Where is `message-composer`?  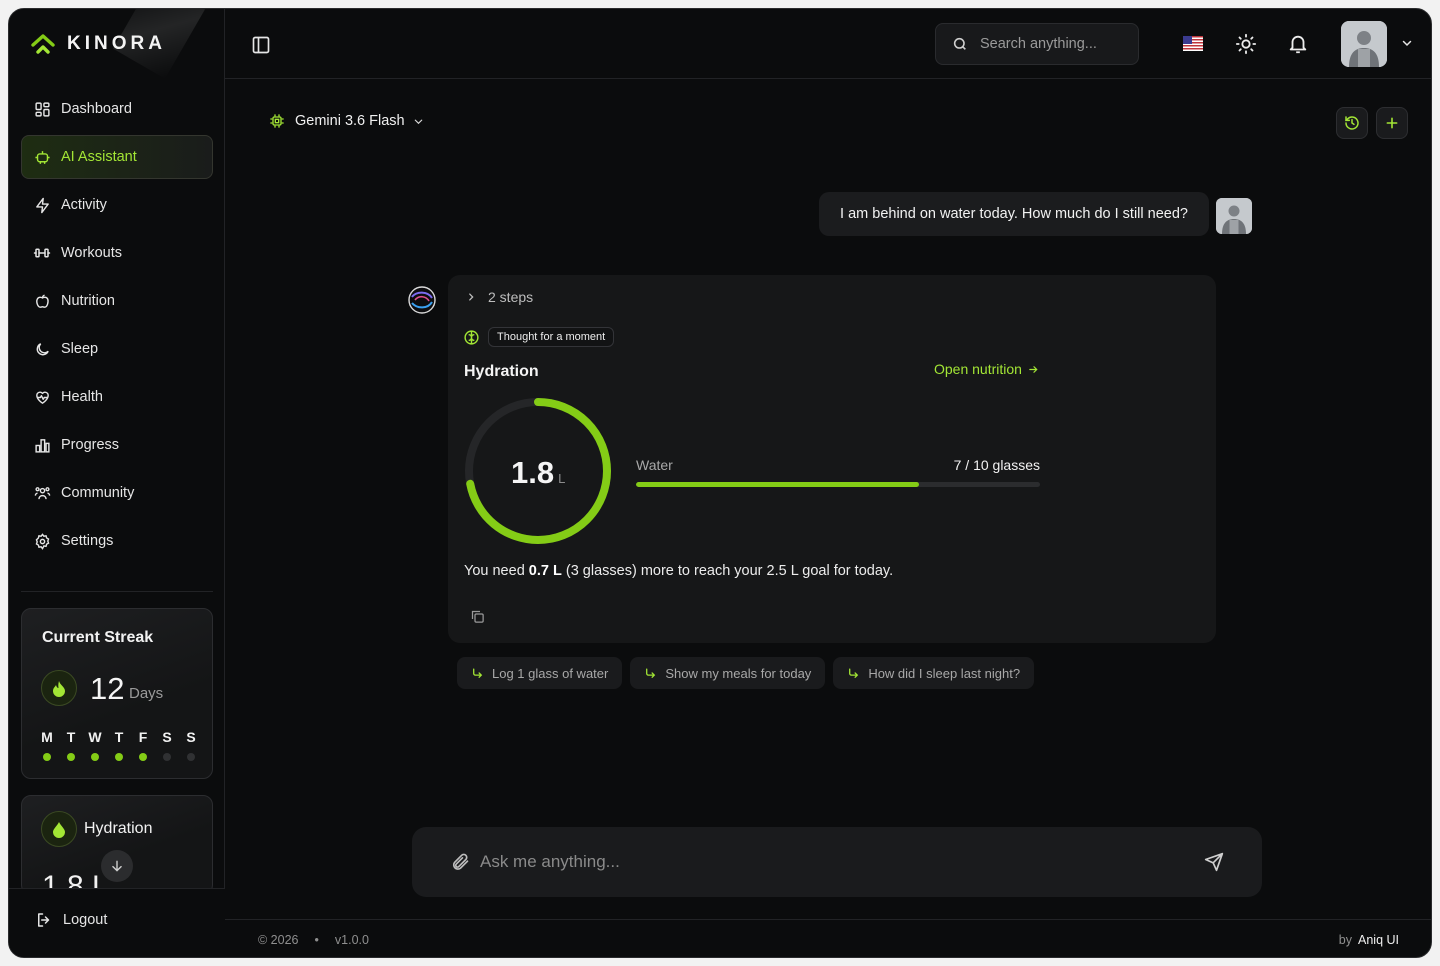 message-composer is located at coordinates (837, 862).